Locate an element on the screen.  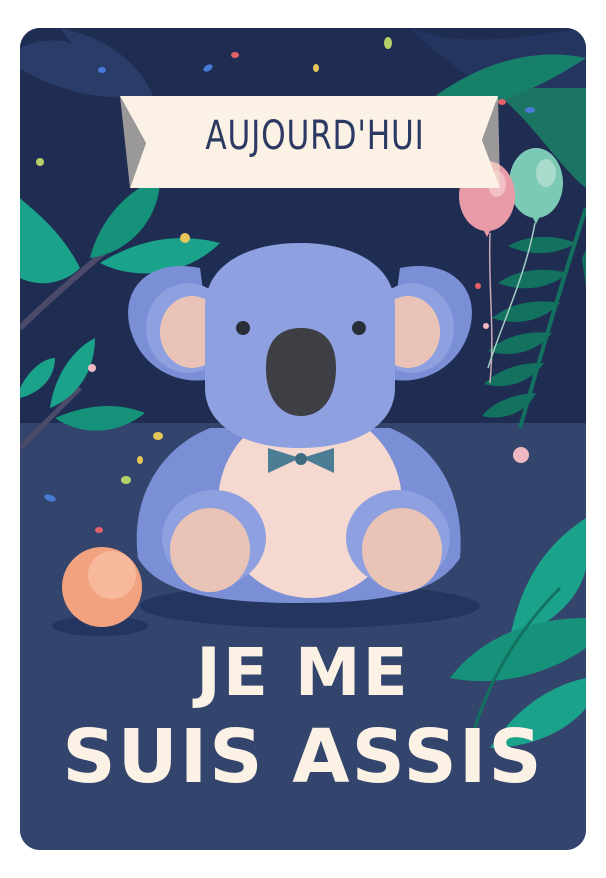
banner-title: AUJOURD'HUI is located at coordinates (315, 136).